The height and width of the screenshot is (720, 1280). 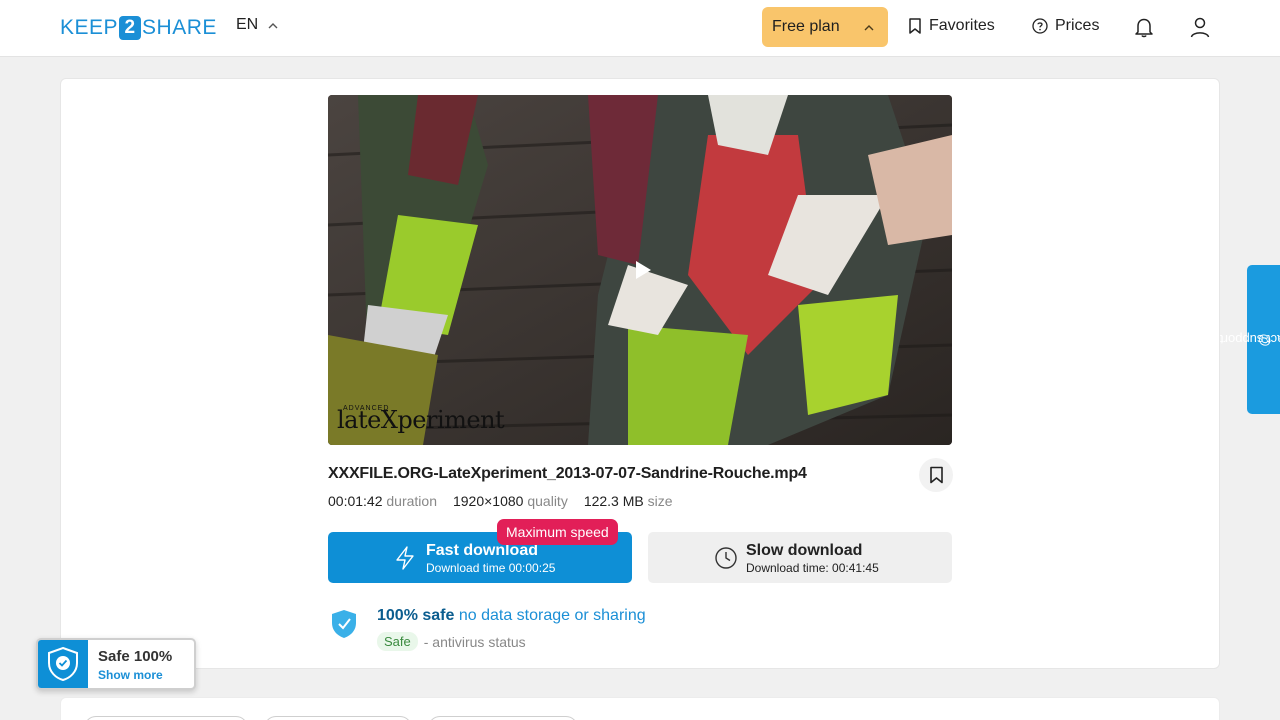 What do you see at coordinates (628, 501) in the screenshot?
I see `size-info: 122.3 MB size` at bounding box center [628, 501].